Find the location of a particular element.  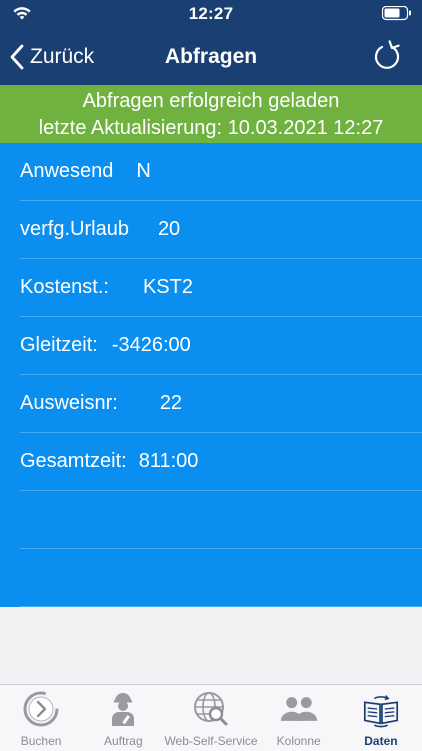

status-bar: 12:27 is located at coordinates (211, 14).